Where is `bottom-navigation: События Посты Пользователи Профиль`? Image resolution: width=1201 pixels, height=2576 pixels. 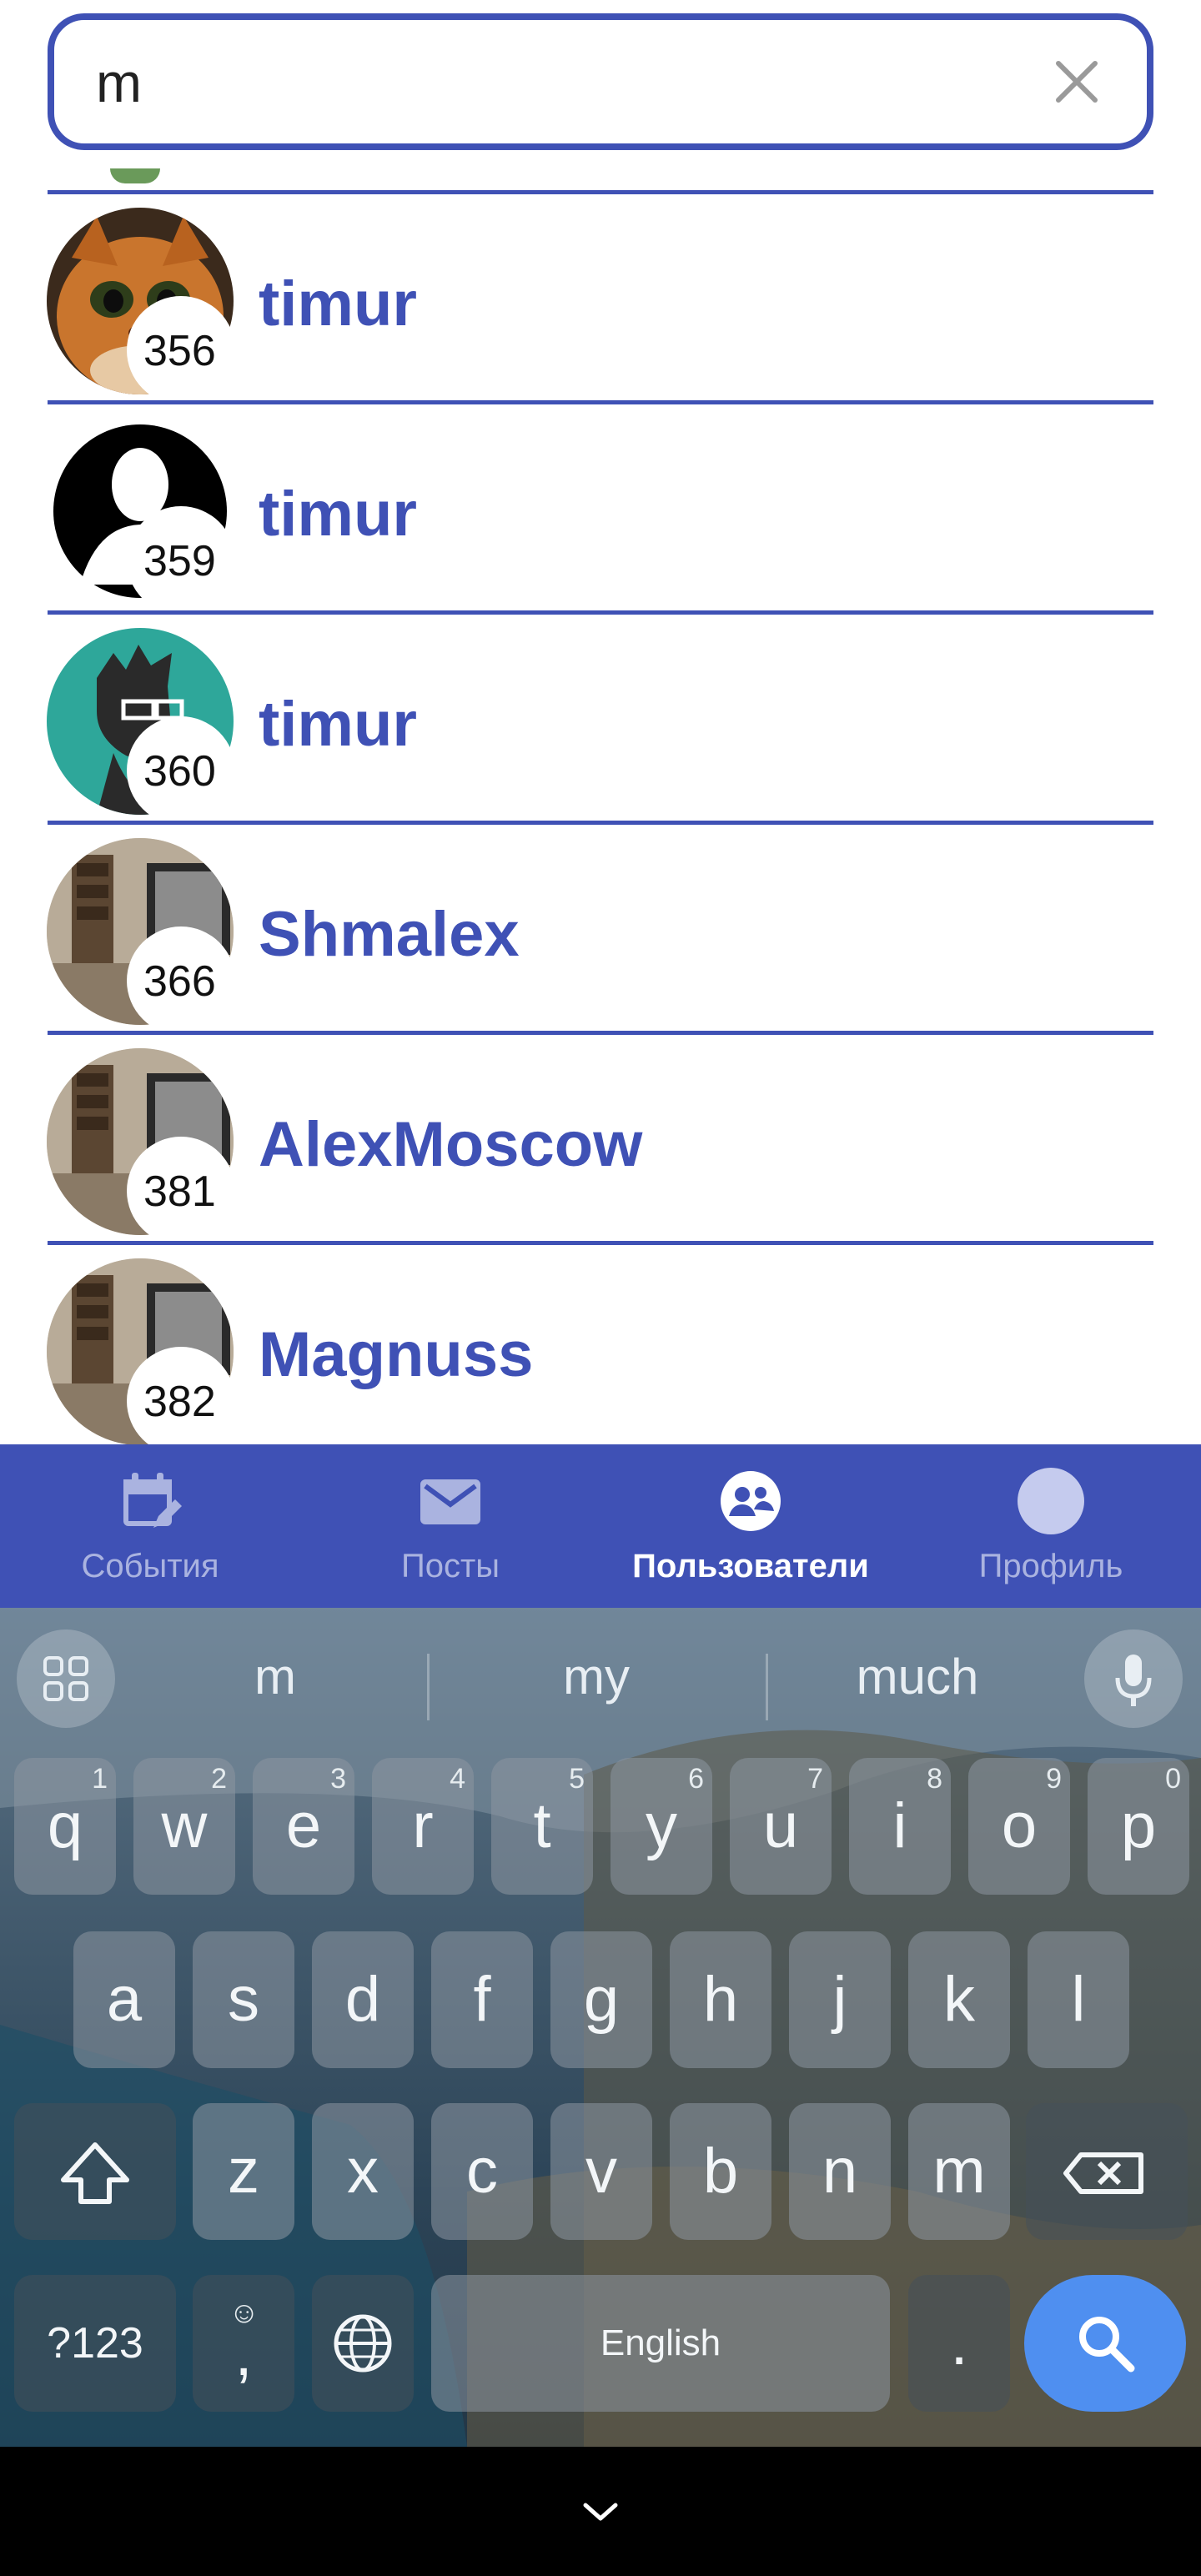
bottom-navigation: События Посты Пользователи Профиль is located at coordinates (601, 1526).